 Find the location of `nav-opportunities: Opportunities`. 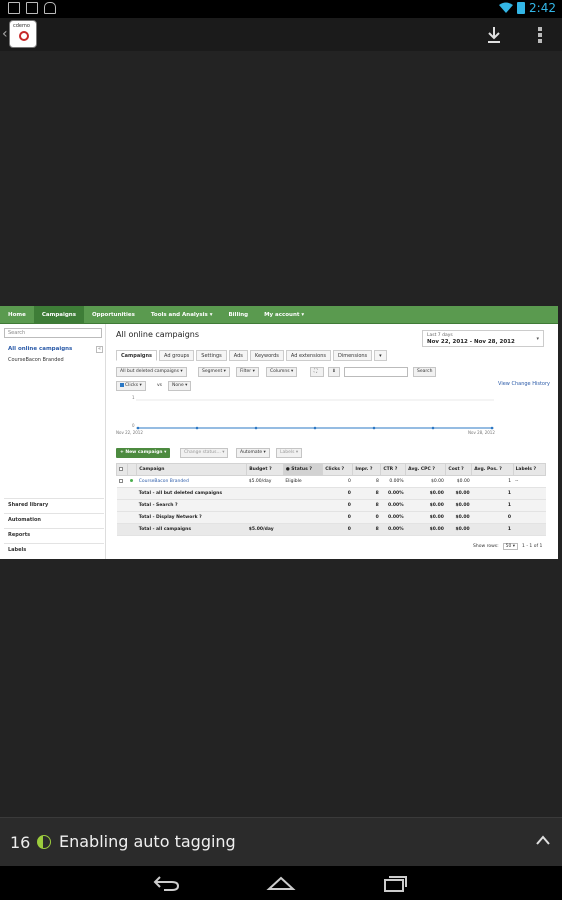

nav-opportunities: Opportunities is located at coordinates (113, 314).